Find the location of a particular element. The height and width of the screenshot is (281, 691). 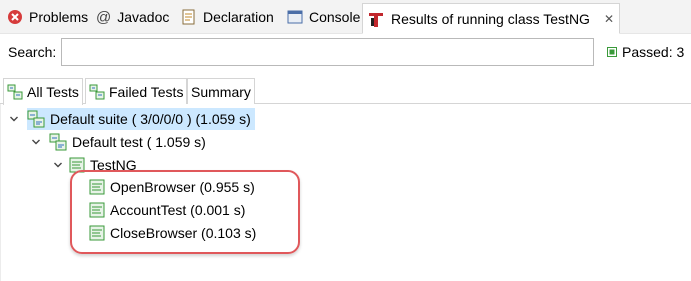

tab-console: Console is located at coordinates (323, 17).